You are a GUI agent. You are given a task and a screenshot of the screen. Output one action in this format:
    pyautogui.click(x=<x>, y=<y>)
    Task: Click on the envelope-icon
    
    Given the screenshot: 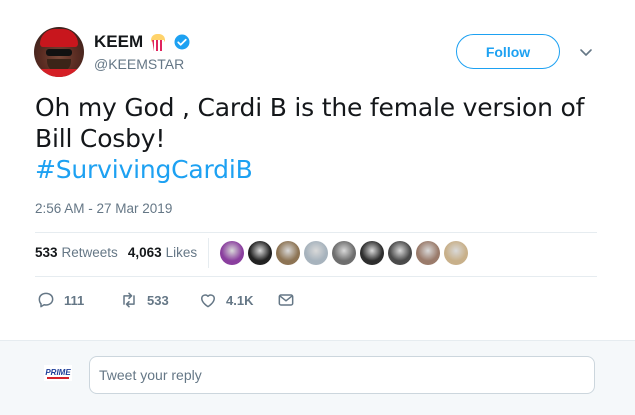 What is the action you would take?
    pyautogui.click(x=286, y=300)
    